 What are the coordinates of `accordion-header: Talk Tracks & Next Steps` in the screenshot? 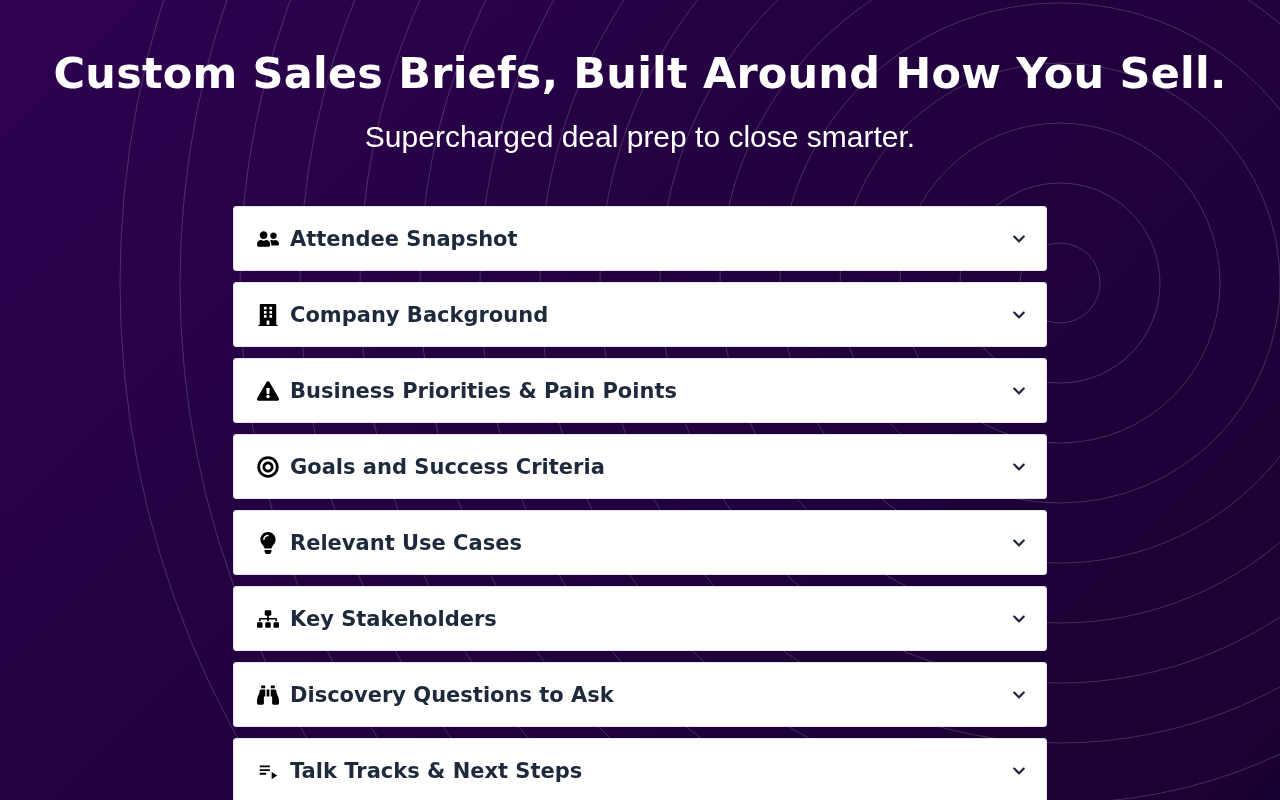 It's located at (640, 769).